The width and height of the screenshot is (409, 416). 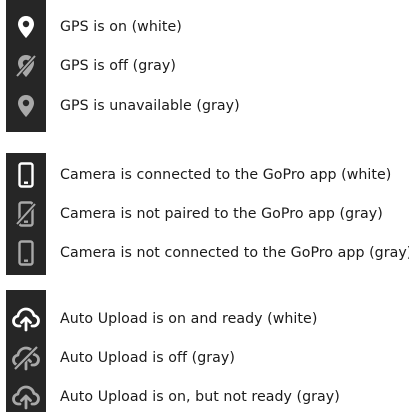 What do you see at coordinates (26, 358) in the screenshot?
I see `cloud-upload-off-icon` at bounding box center [26, 358].